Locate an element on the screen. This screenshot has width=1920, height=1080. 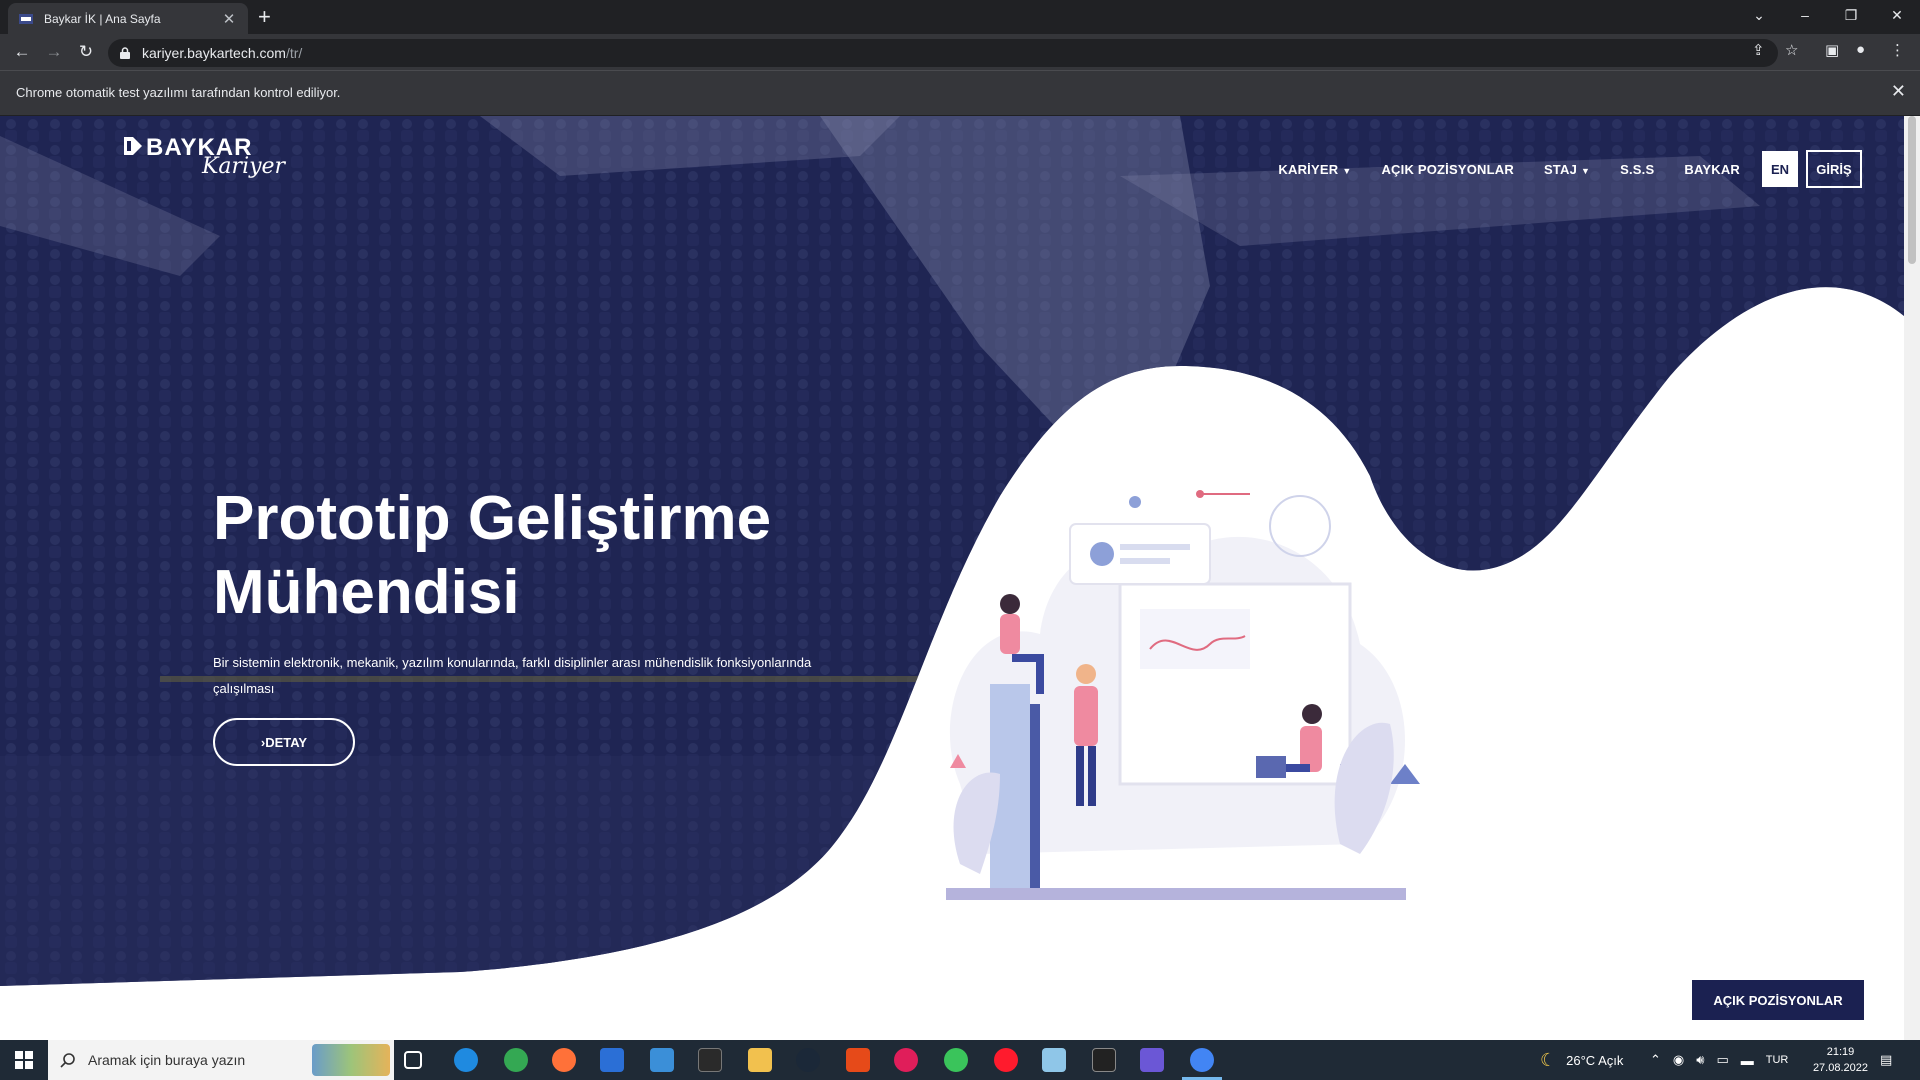
battery-icon: ▬ is located at coordinates (1747, 1060).